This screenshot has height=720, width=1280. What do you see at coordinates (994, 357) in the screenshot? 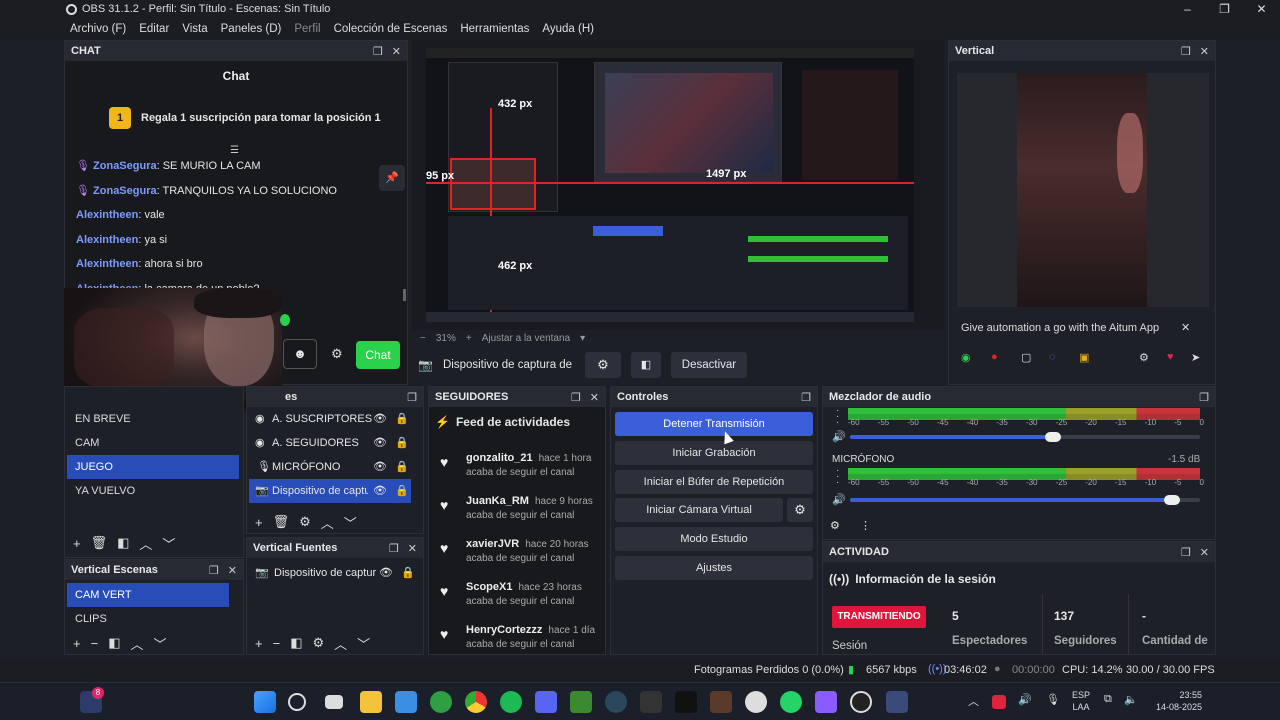
I see `vertical-record-icon: ●` at bounding box center [994, 357].